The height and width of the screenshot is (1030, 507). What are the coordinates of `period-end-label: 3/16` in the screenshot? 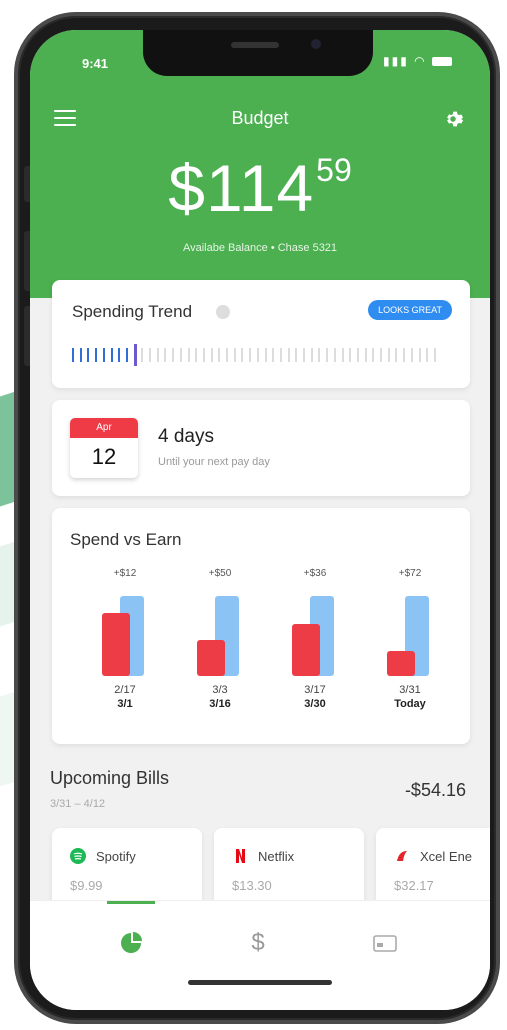 It's located at (220, 704).